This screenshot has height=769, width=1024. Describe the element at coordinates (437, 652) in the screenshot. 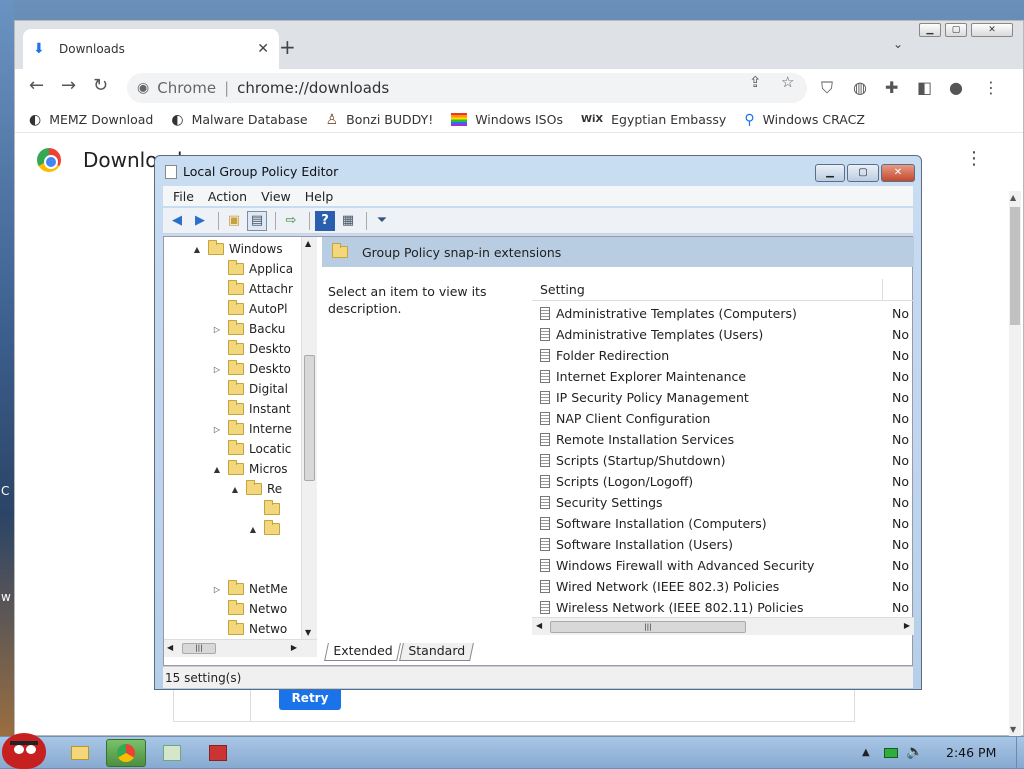

I see `tab-standard: Standard` at that location.